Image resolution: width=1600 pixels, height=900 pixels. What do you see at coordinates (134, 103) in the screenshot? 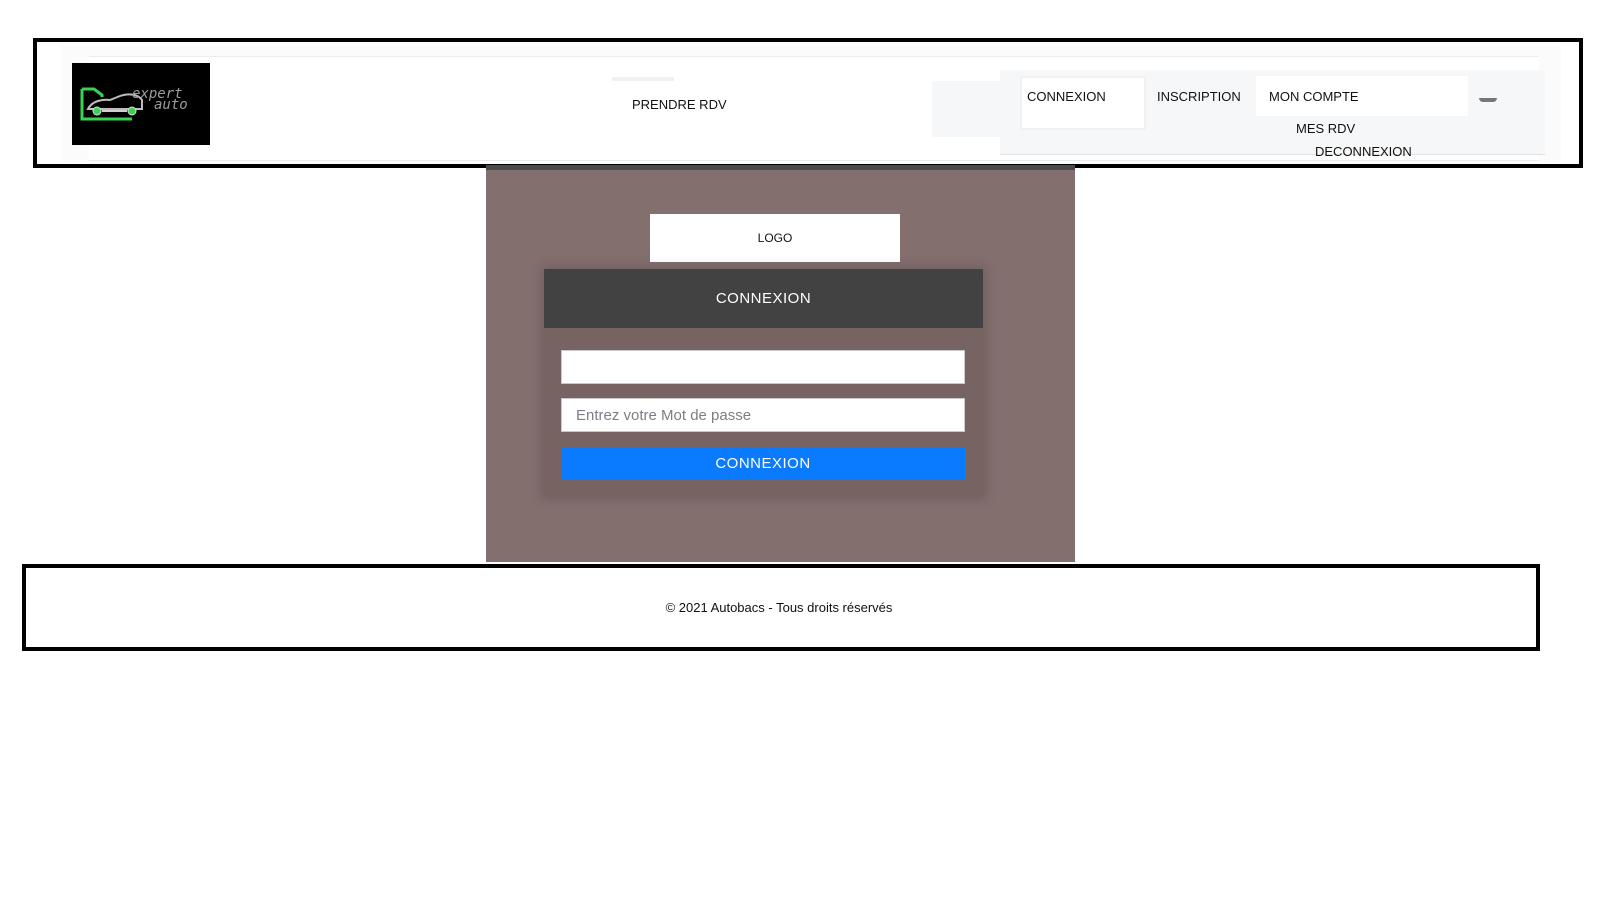
I see `car-logo-icon: expert auto` at bounding box center [134, 103].